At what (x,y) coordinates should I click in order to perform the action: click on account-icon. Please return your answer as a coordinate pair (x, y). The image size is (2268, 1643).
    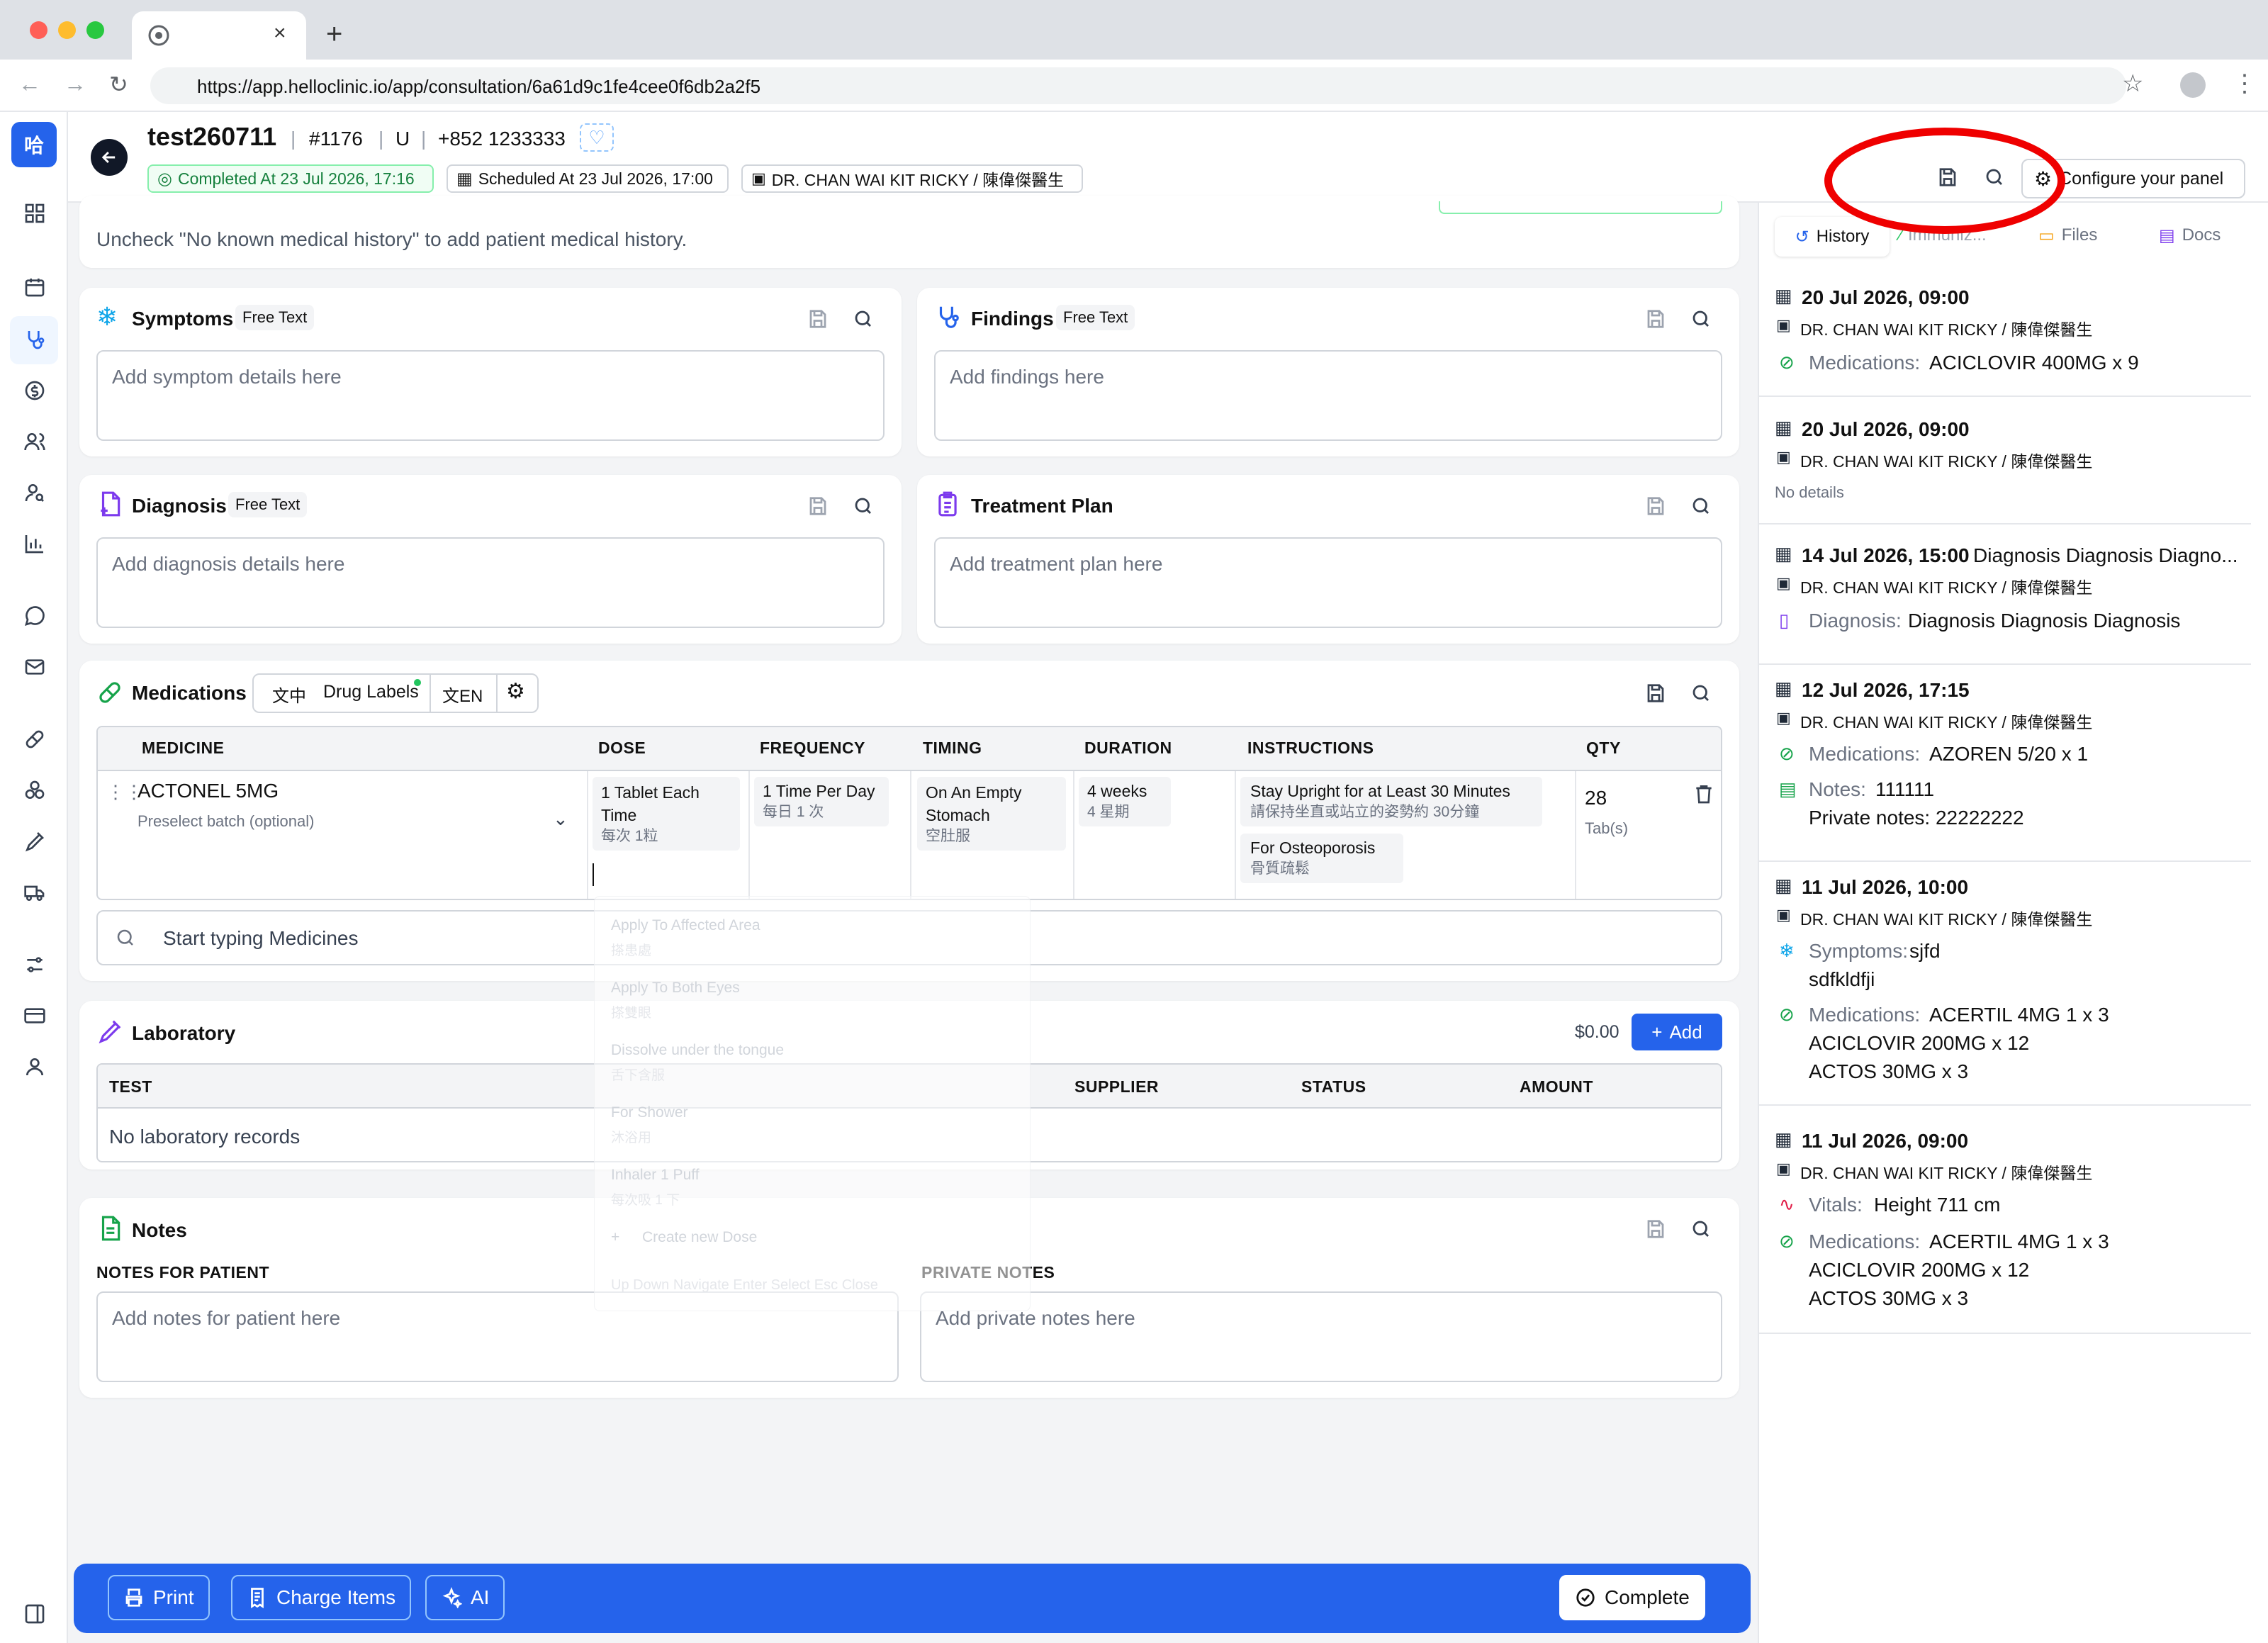
    Looking at the image, I should click on (35, 1067).